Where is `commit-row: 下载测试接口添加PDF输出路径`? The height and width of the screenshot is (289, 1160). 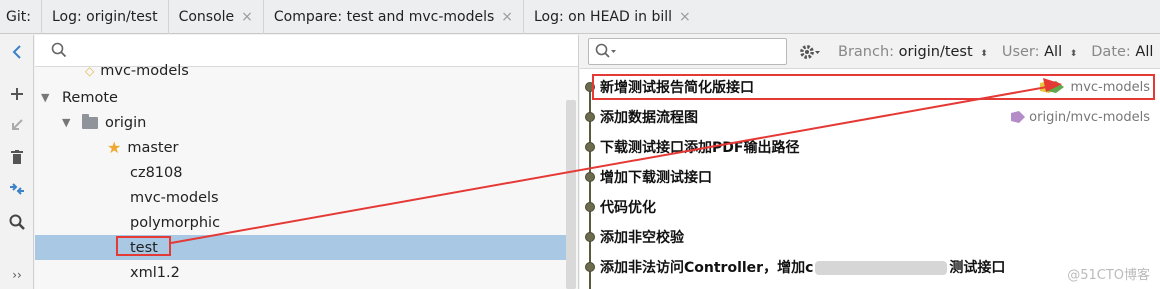
commit-row: 下载测试接口添加PDF输出路径 is located at coordinates (870, 147).